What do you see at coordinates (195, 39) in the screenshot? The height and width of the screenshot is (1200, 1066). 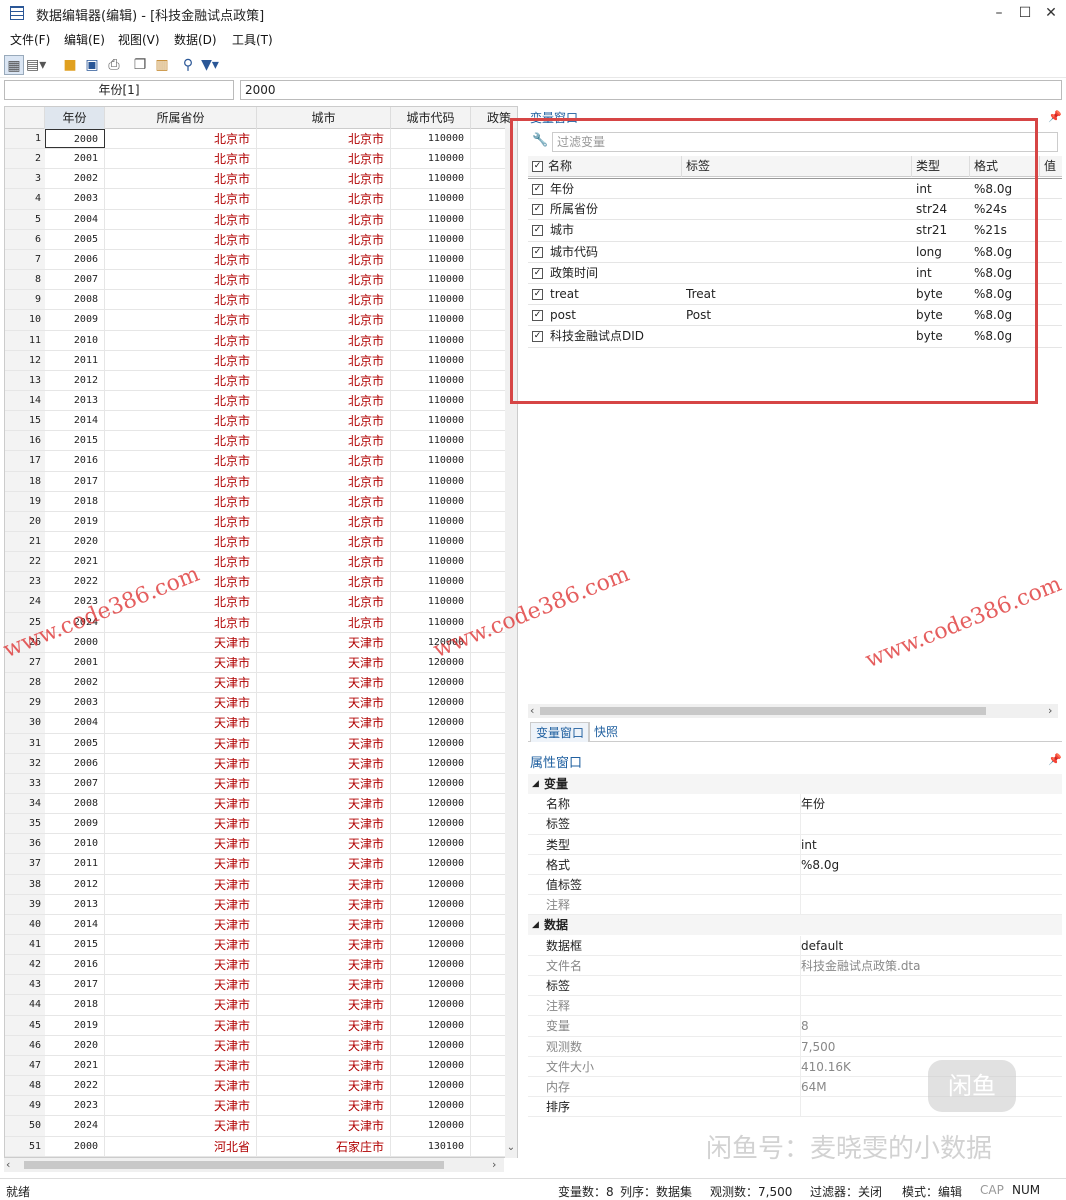 I see `menu-data: 数据(D)` at bounding box center [195, 39].